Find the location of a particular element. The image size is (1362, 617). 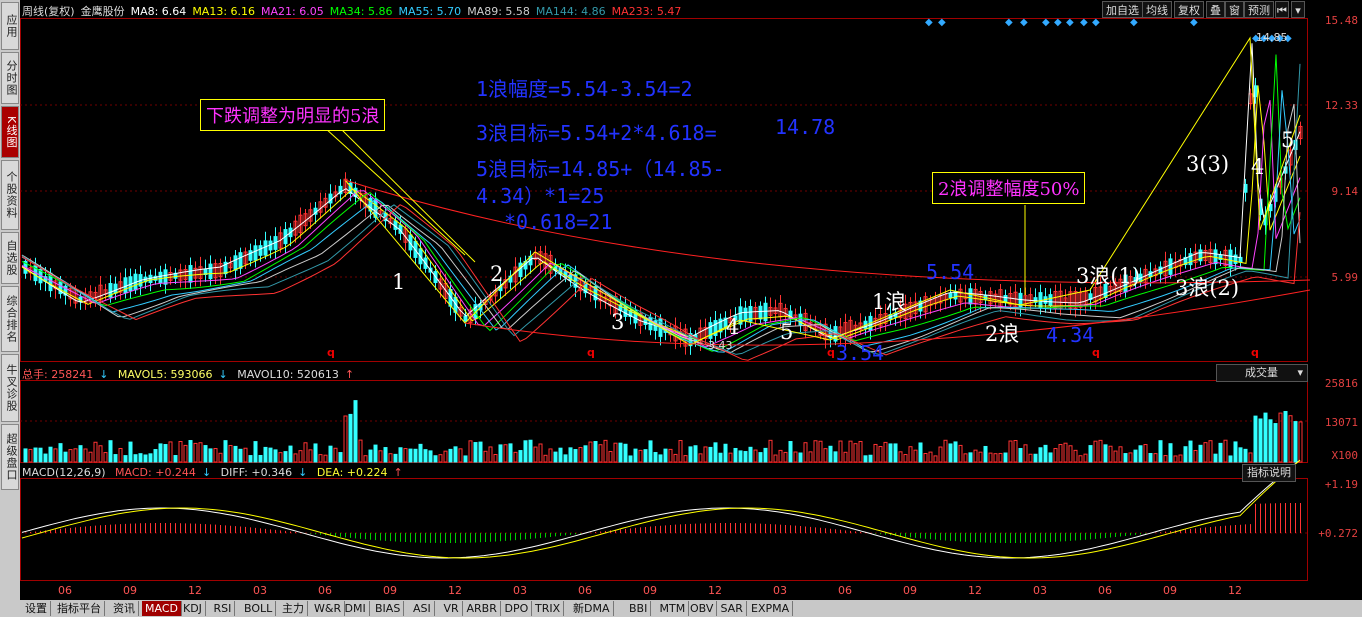

dropdown-label: 成交量 is located at coordinates (1261, 372).